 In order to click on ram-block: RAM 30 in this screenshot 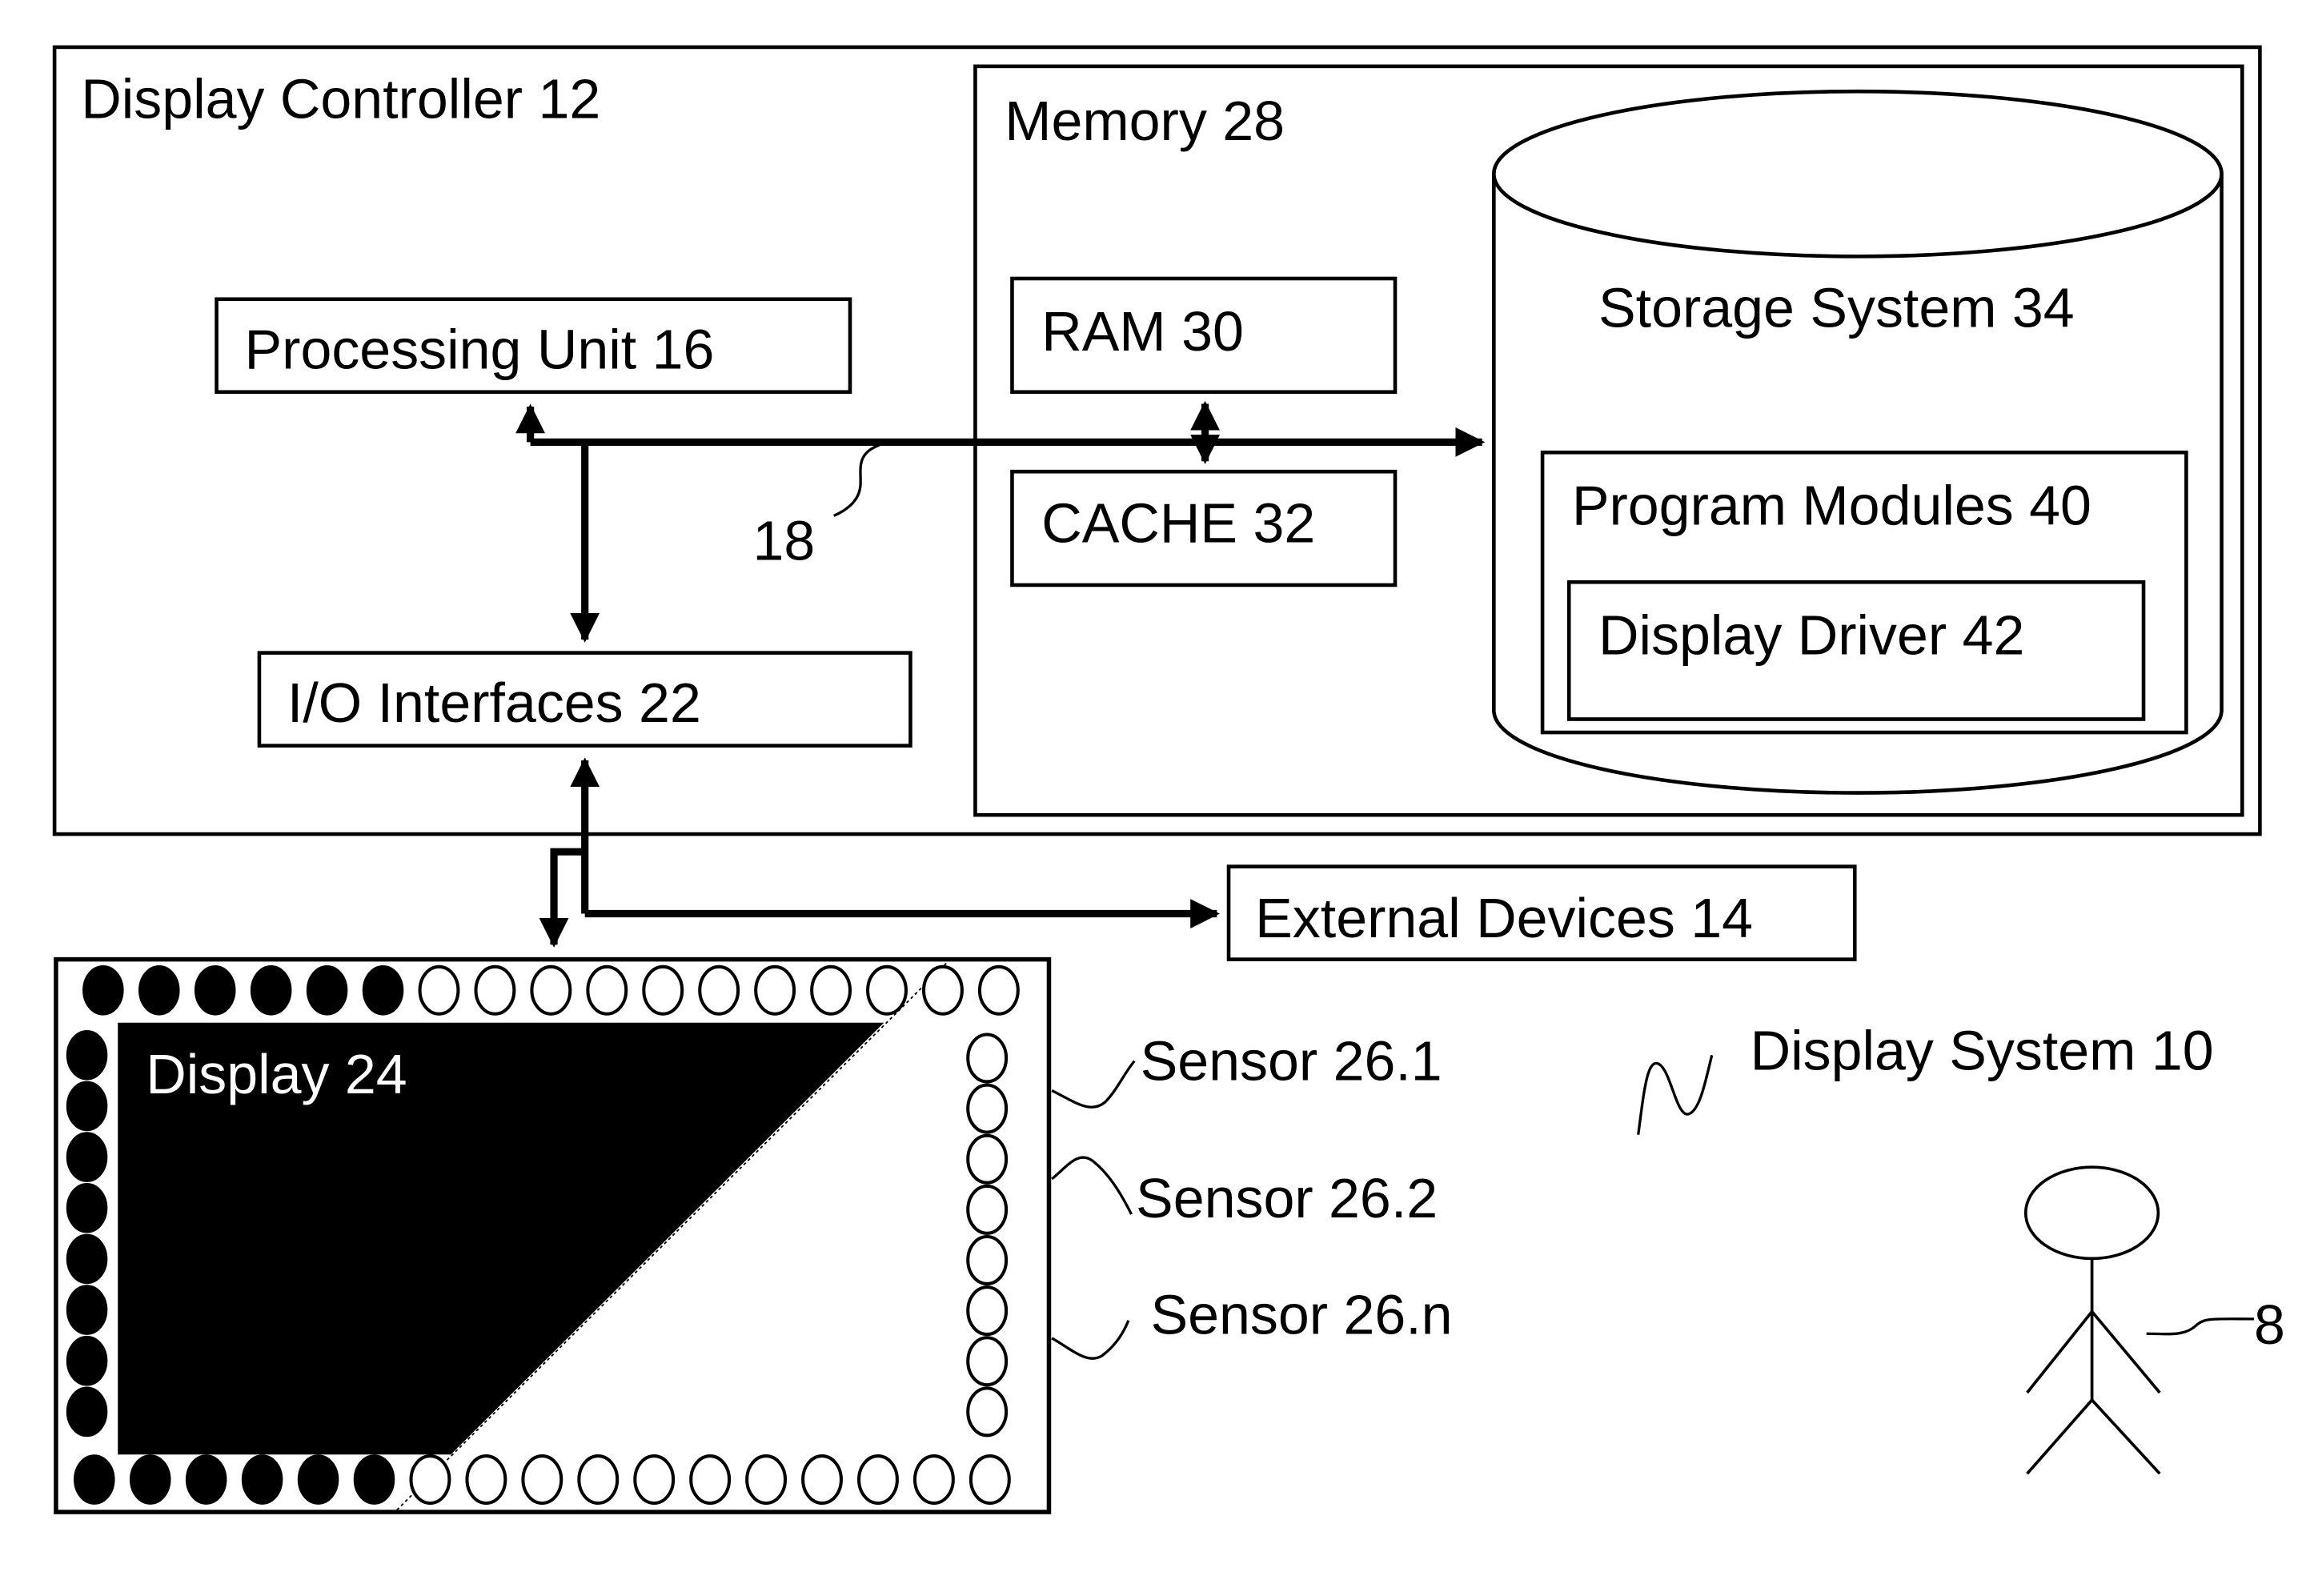, I will do `click(1204, 335)`.